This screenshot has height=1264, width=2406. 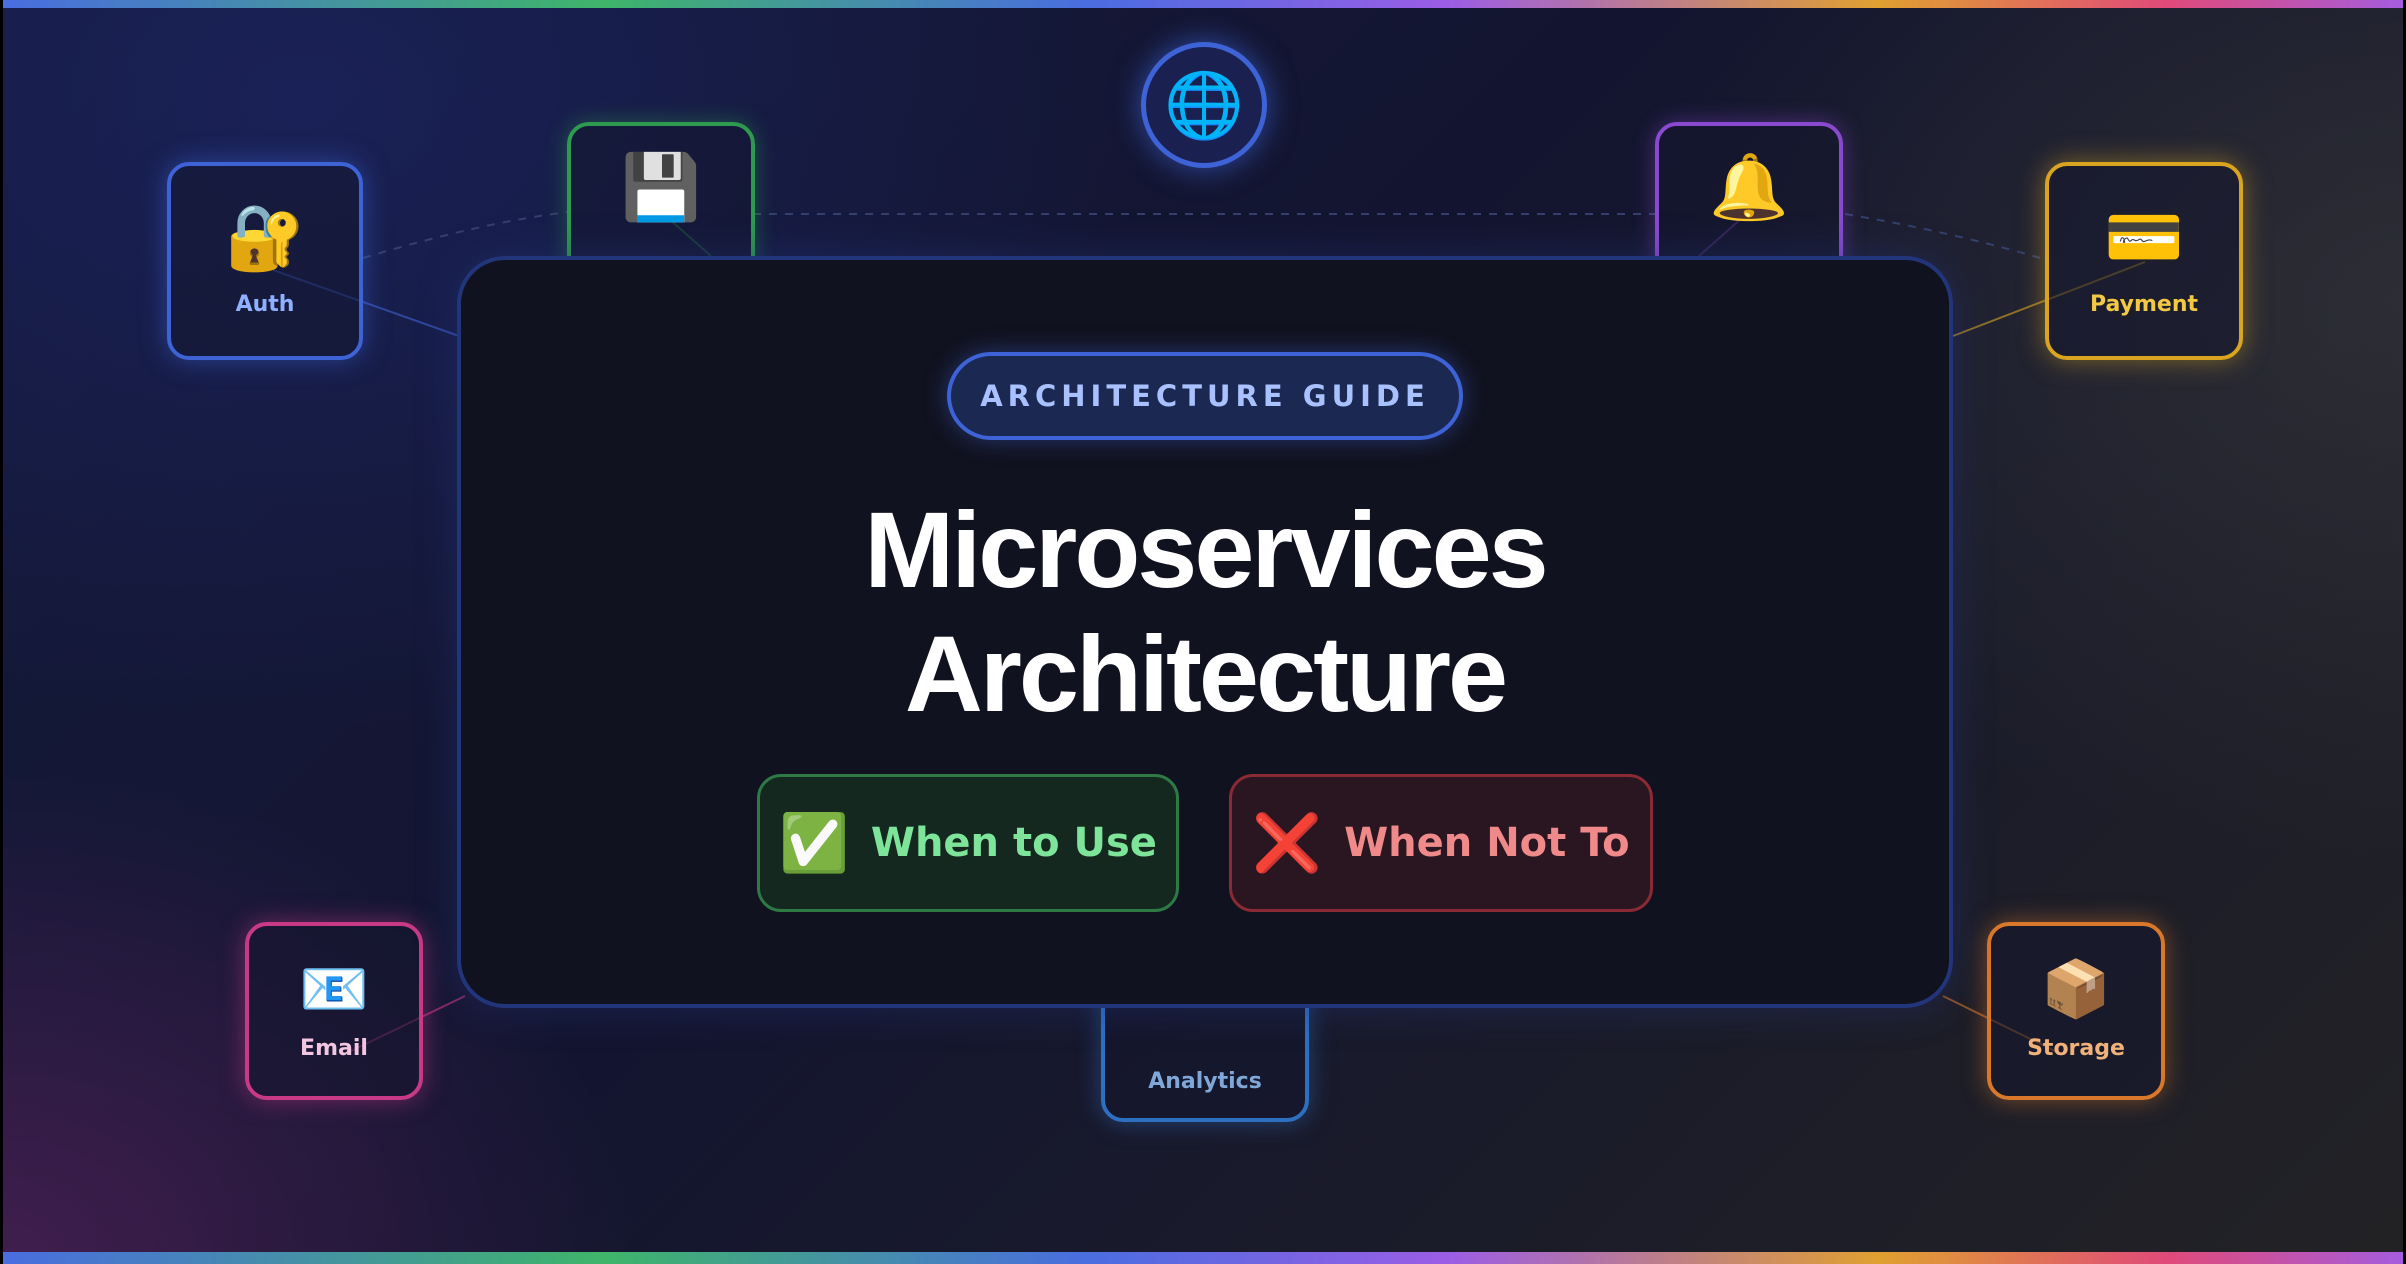 What do you see at coordinates (334, 1048) in the screenshot?
I see `node-email-label: Email` at bounding box center [334, 1048].